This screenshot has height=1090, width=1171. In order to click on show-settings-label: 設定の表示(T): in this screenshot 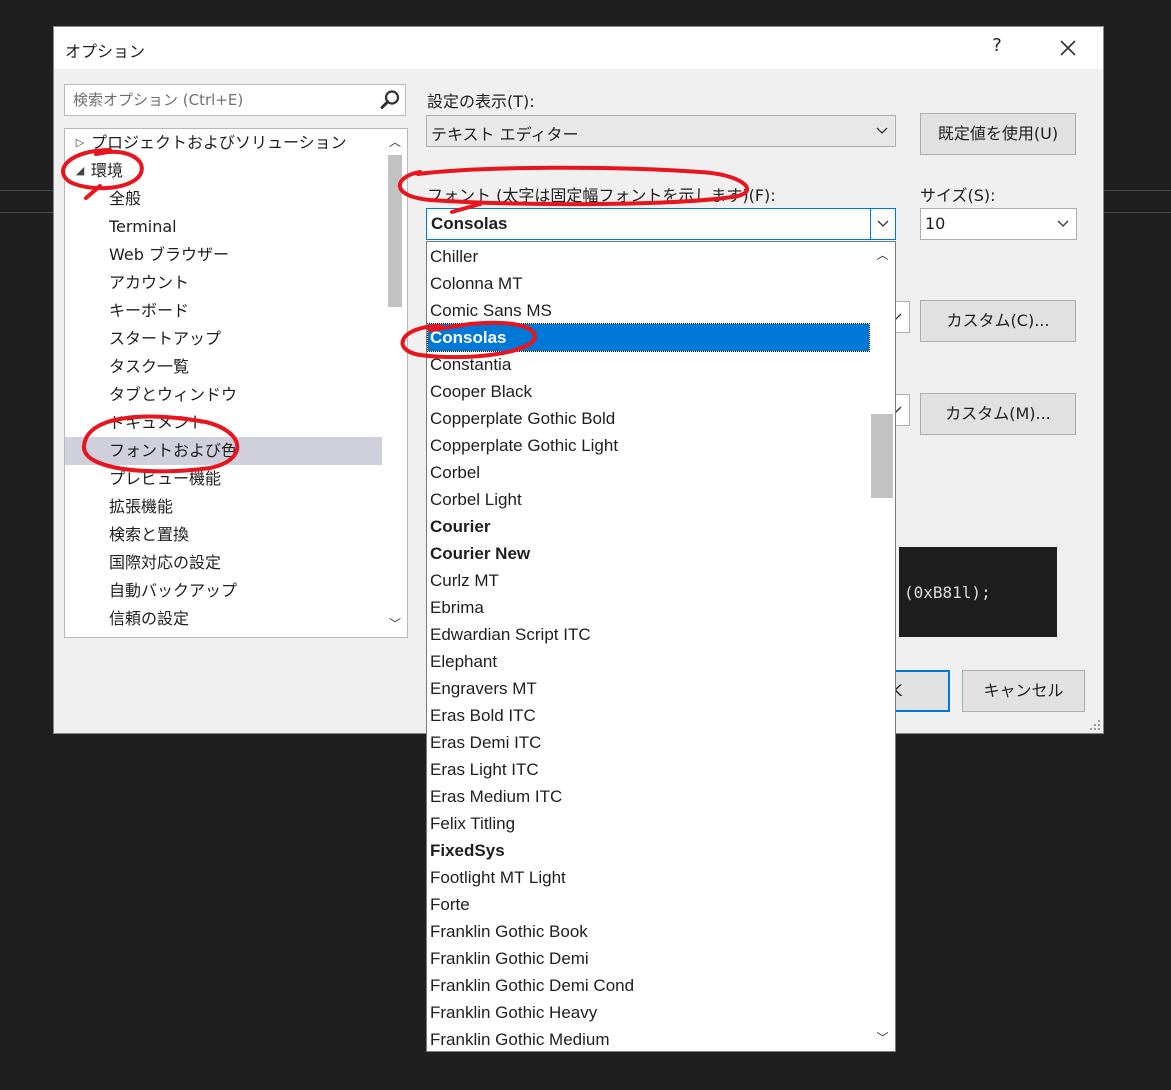, I will do `click(481, 101)`.